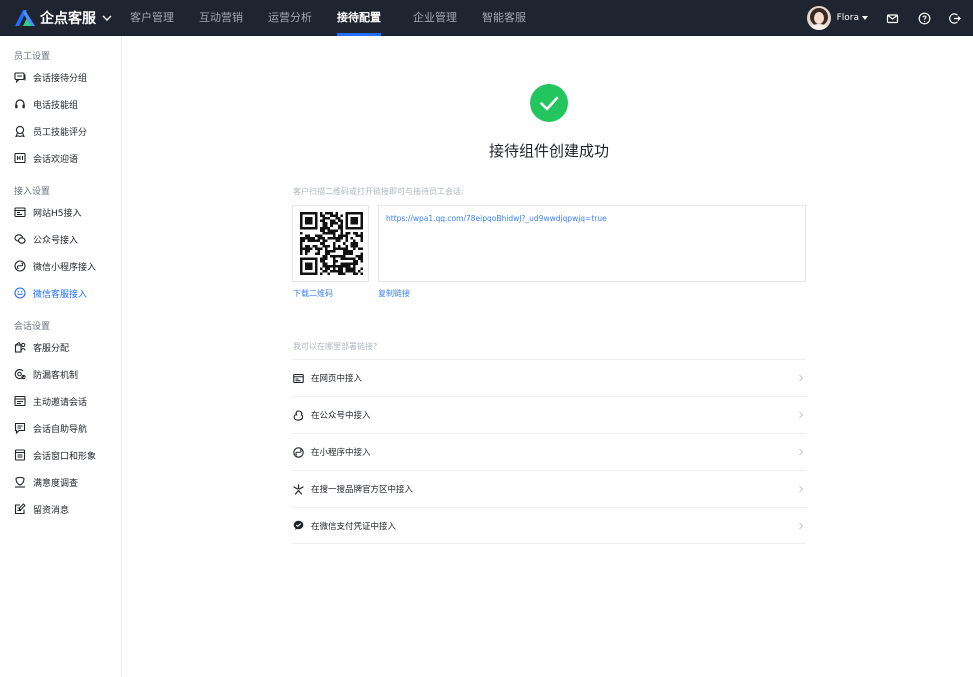 The image size is (973, 677). I want to click on sidebar-group-session: 会话设置, so click(32, 327).